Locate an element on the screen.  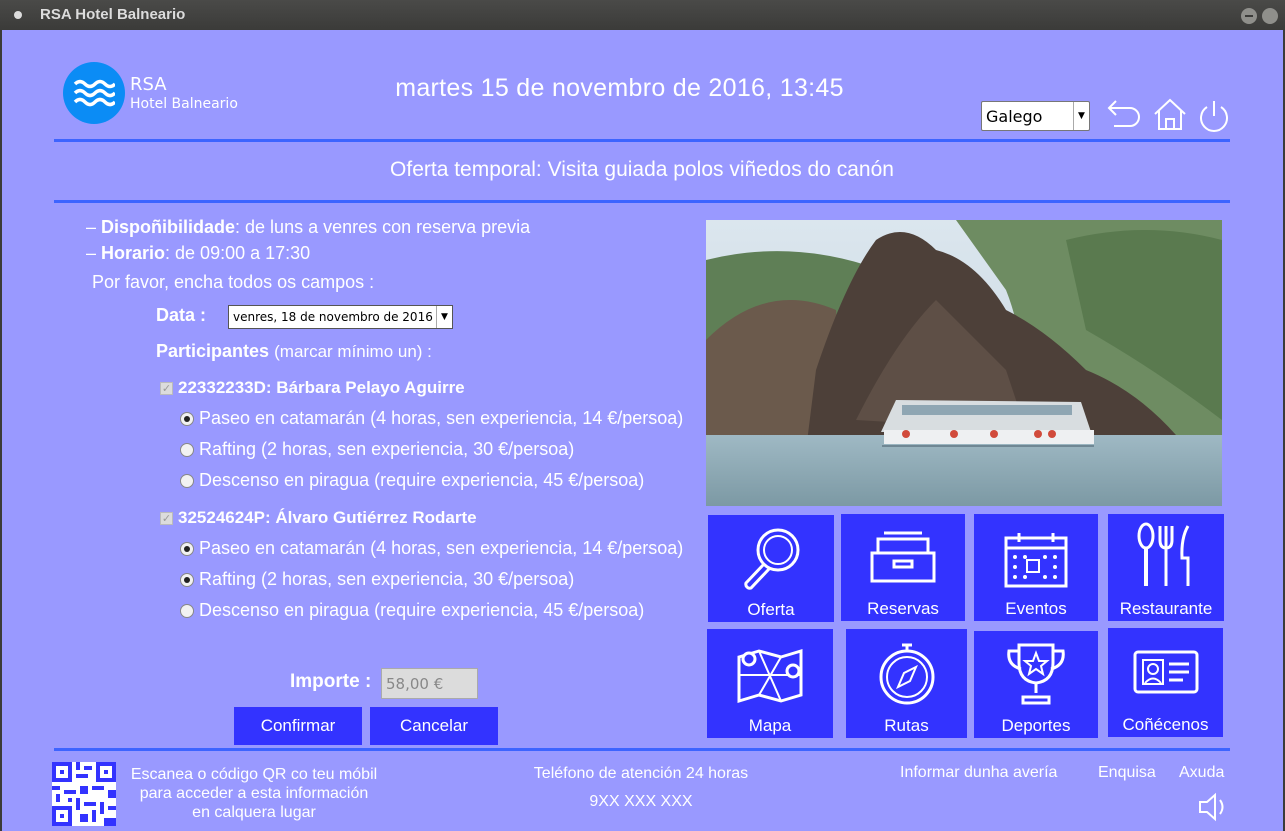
qr-text-3: en calquera lugar is located at coordinates (254, 812).